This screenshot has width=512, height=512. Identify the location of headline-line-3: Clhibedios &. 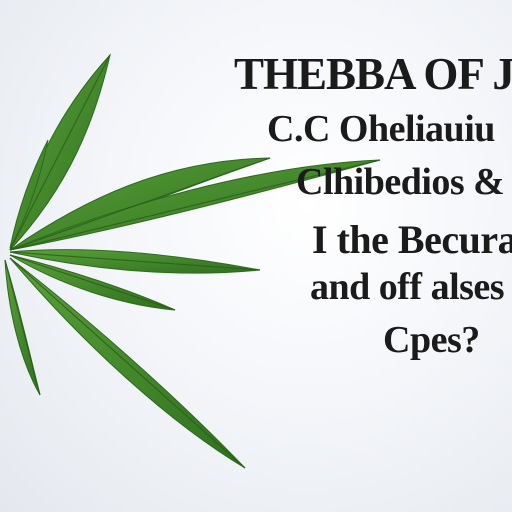
(400, 182).